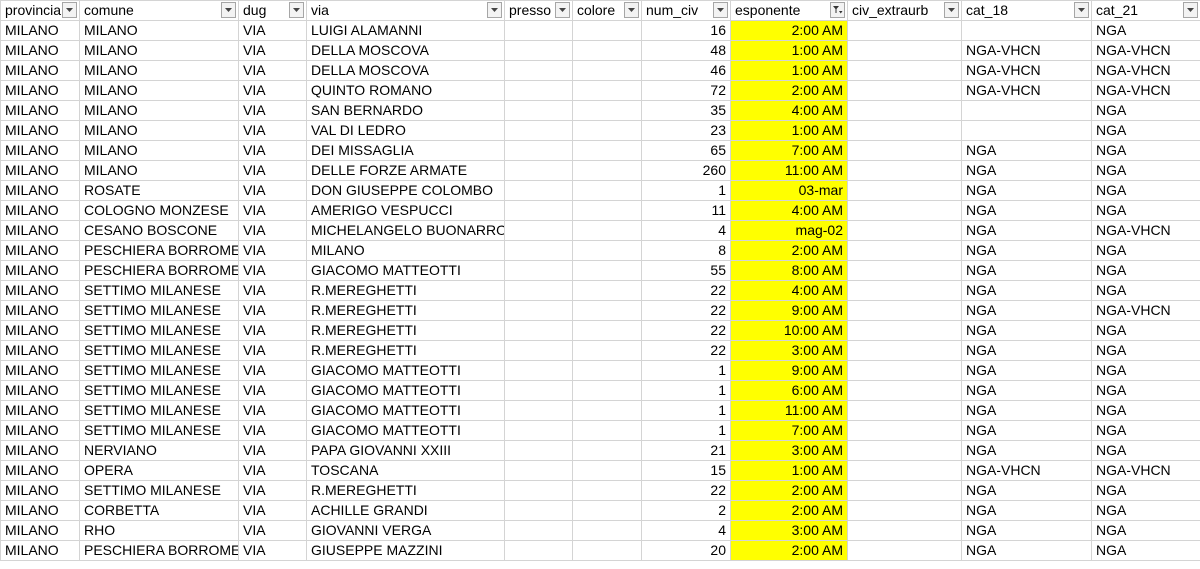 The height and width of the screenshot is (569, 1200). I want to click on cell-esponente: 3:00 AM, so click(789, 530).